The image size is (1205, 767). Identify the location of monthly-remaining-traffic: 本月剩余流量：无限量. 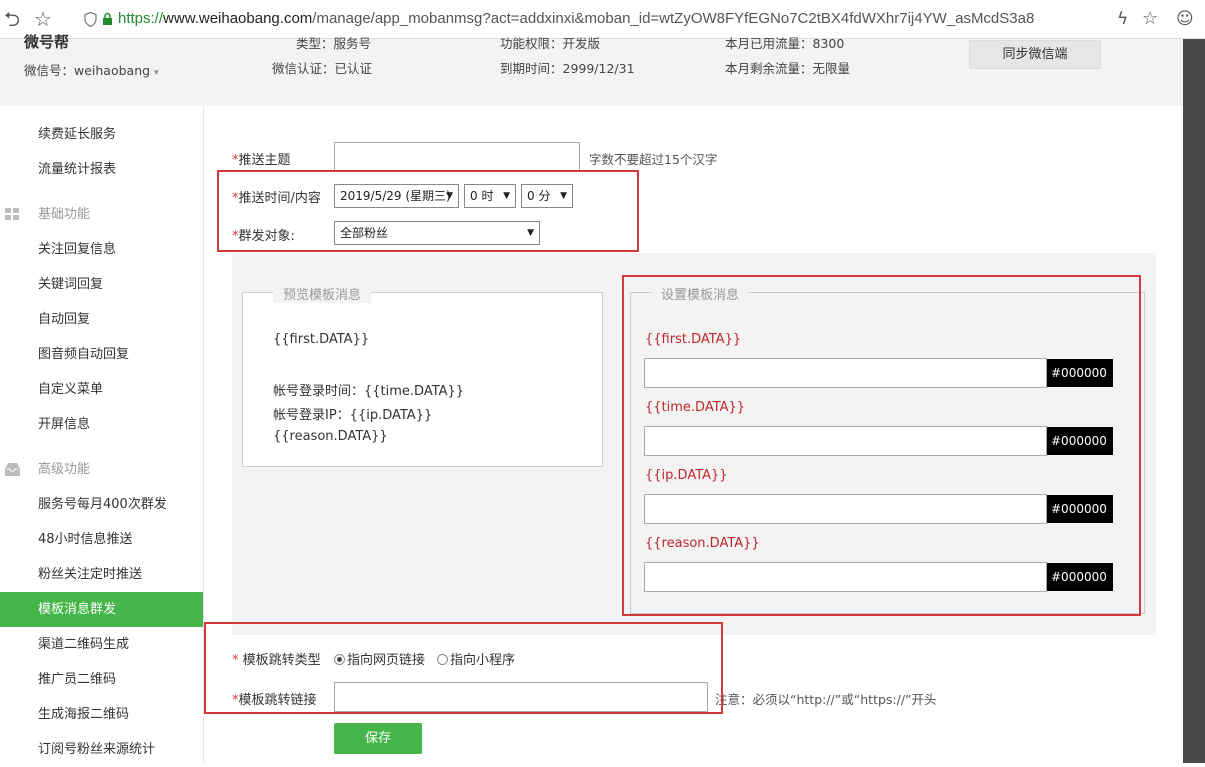
(788, 68).